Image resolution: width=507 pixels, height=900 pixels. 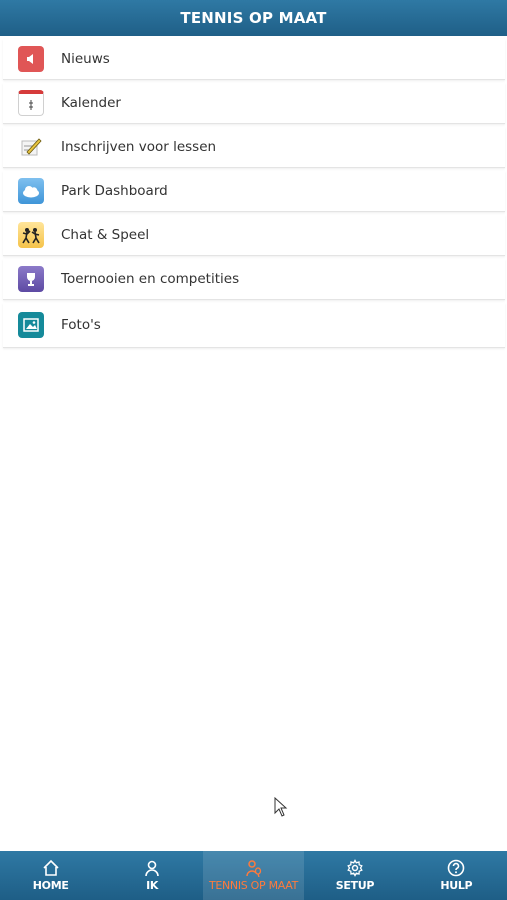 What do you see at coordinates (81, 325) in the screenshot?
I see `menu-item-label: Foto's` at bounding box center [81, 325].